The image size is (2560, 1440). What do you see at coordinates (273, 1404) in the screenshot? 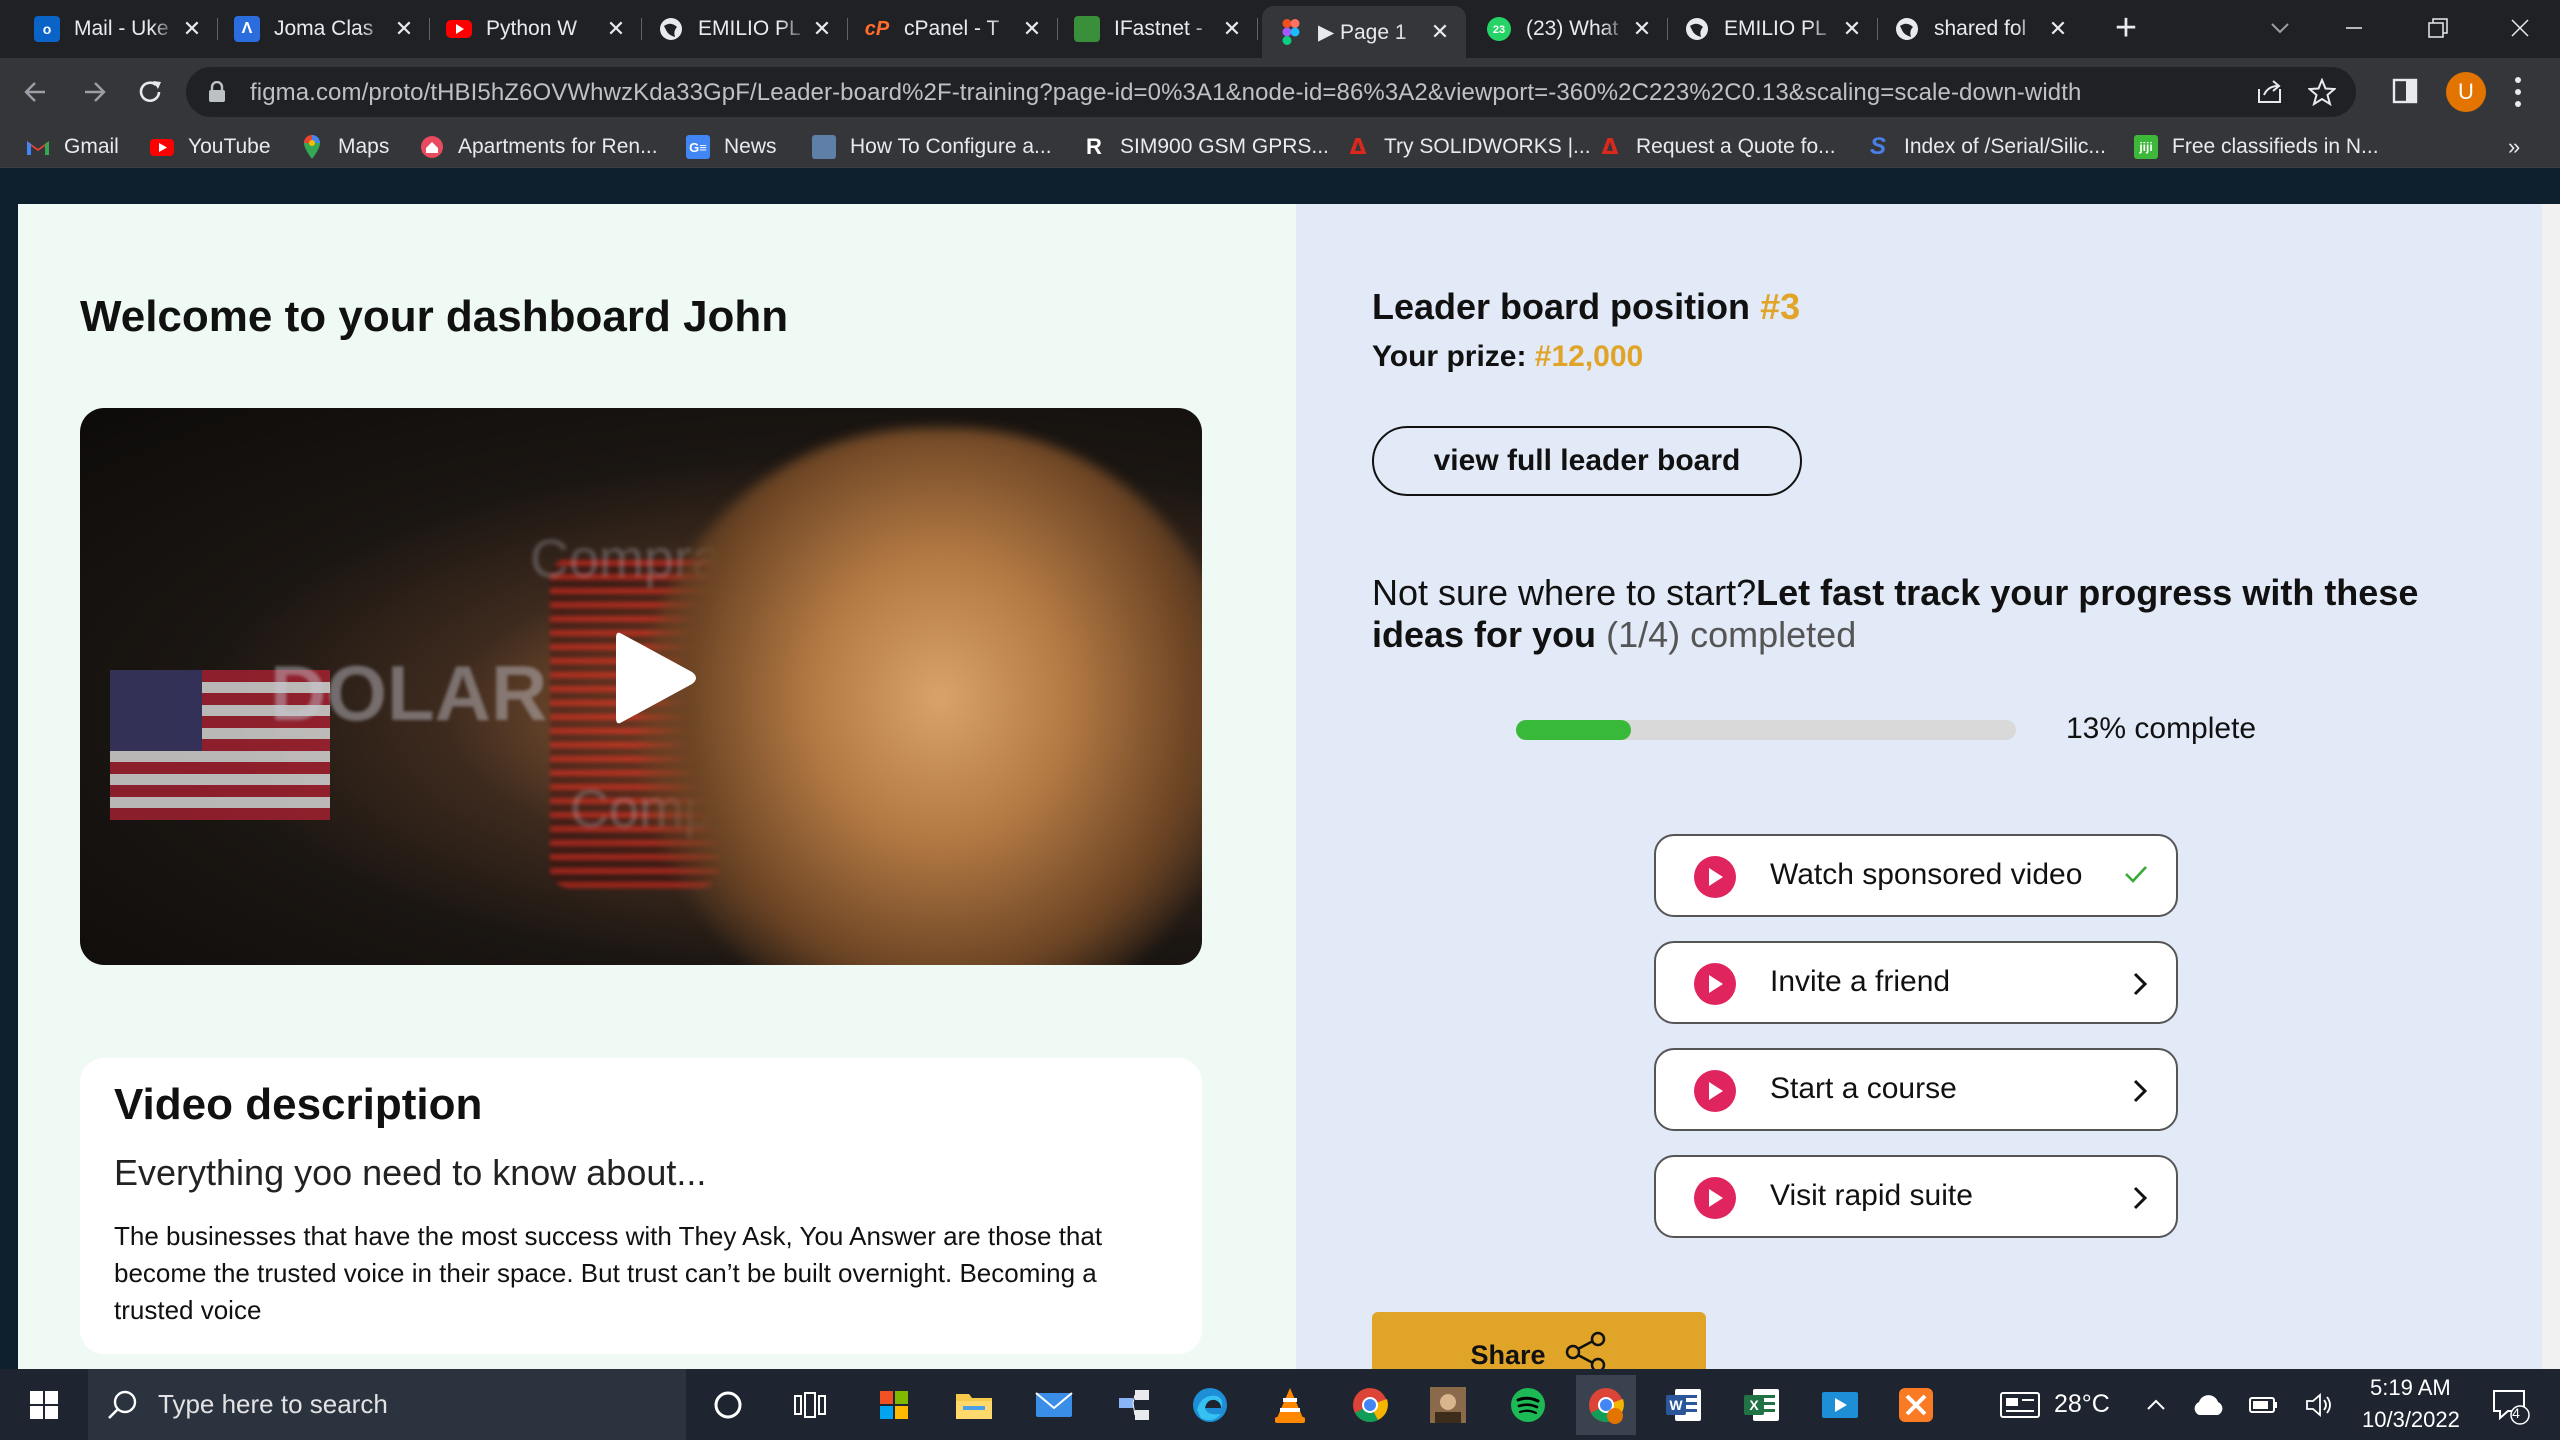
I see `taskbar-search-placeholder: Type here to search` at bounding box center [273, 1404].